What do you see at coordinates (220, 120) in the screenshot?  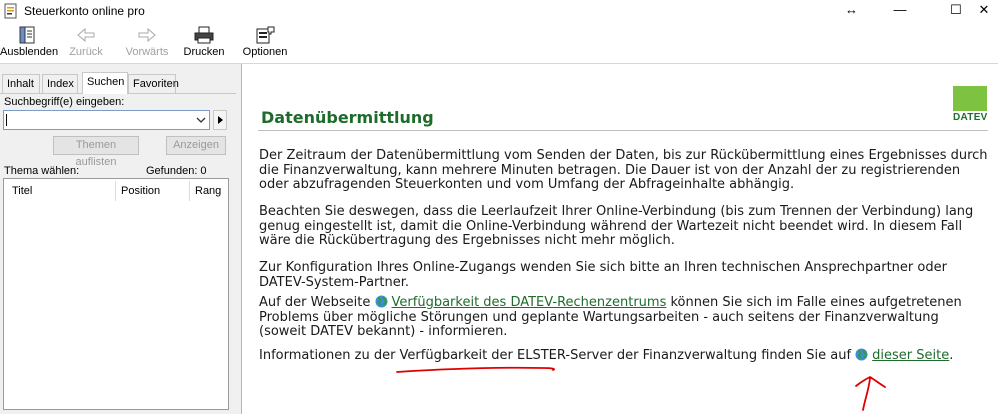 I see `go-arrow-button` at bounding box center [220, 120].